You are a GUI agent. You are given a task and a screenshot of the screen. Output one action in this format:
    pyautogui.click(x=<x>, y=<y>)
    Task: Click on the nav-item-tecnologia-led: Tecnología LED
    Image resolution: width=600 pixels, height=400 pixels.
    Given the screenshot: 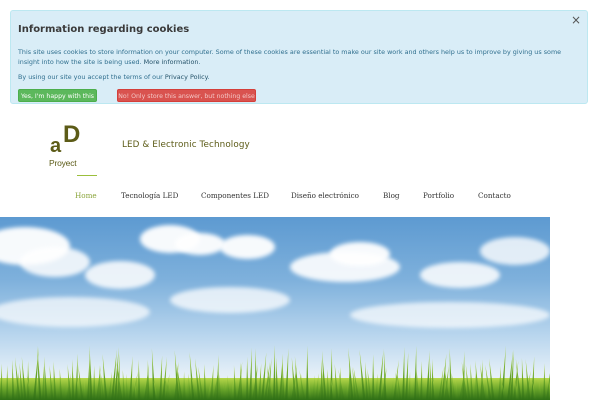 What is the action you would take?
    pyautogui.click(x=149, y=195)
    